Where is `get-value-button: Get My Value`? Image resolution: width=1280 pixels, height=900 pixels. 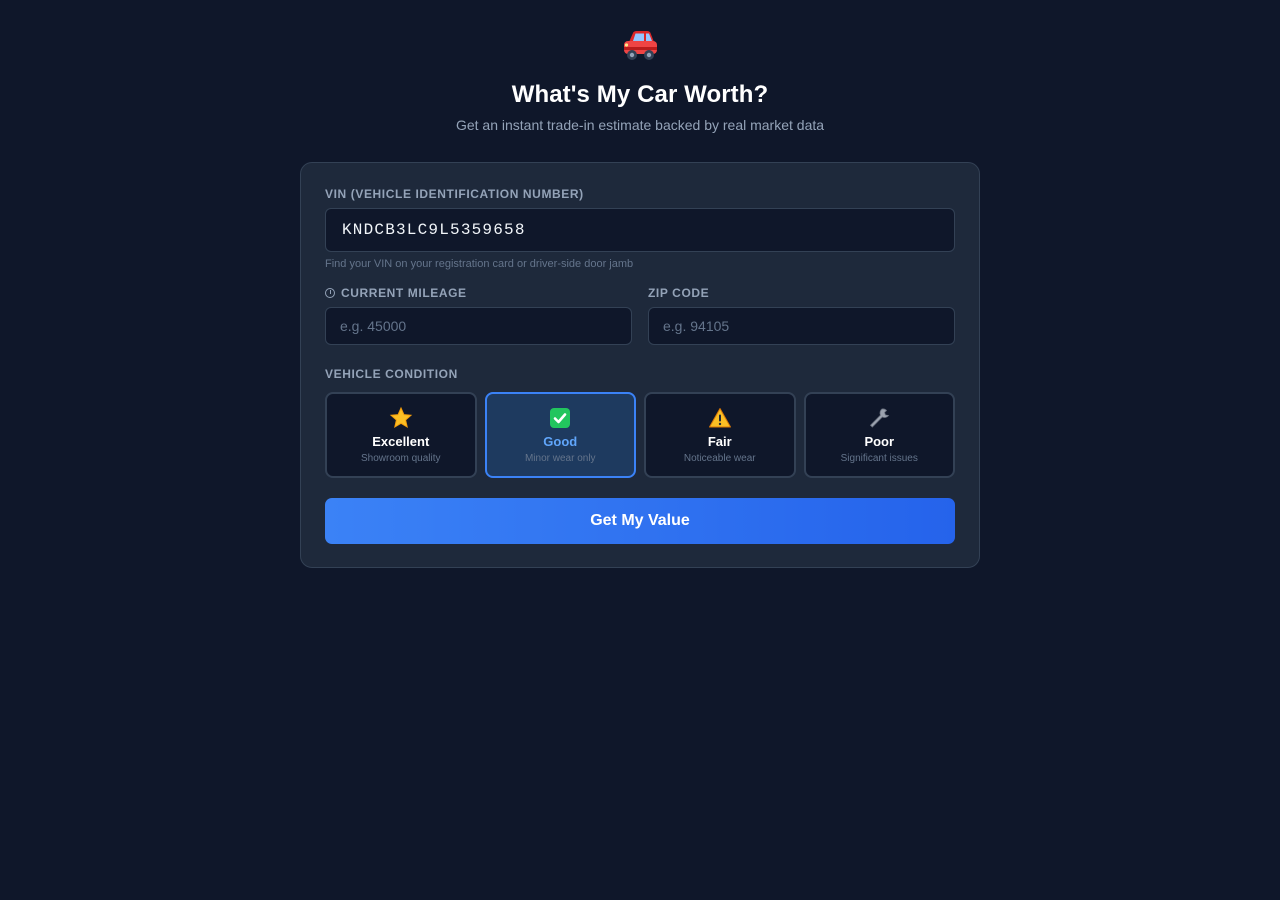 get-value-button: Get My Value is located at coordinates (640, 521).